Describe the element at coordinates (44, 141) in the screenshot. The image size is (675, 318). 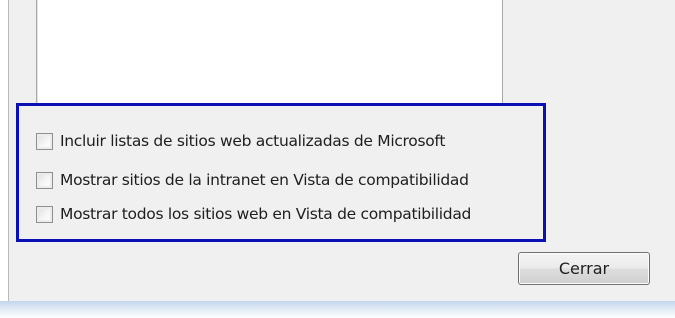
I see `include-microsoft-lists-checkbox` at that location.